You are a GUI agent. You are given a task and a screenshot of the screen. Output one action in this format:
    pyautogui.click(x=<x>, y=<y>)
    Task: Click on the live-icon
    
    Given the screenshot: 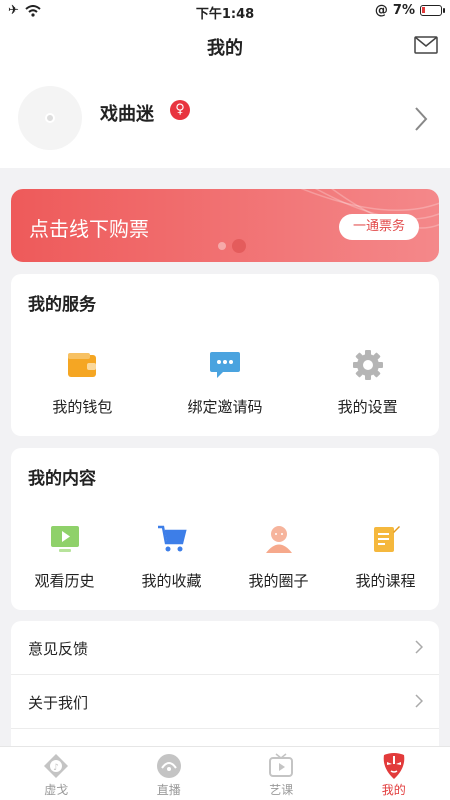 What is the action you would take?
    pyautogui.click(x=169, y=766)
    